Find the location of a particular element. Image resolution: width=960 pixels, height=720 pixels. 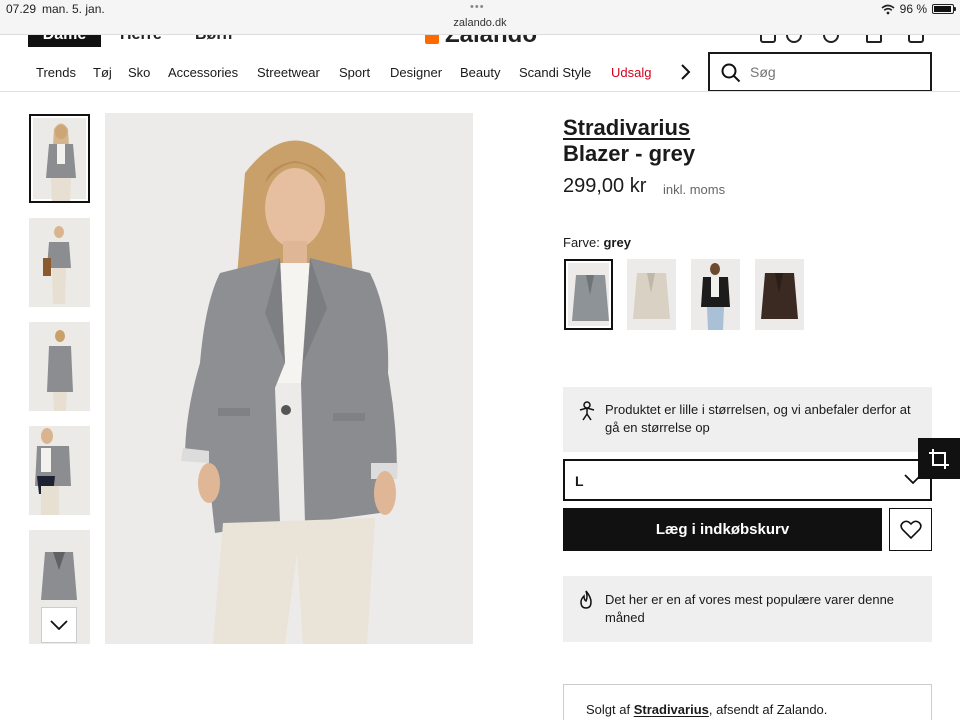

product-name: Blazer - grey is located at coordinates (629, 153).